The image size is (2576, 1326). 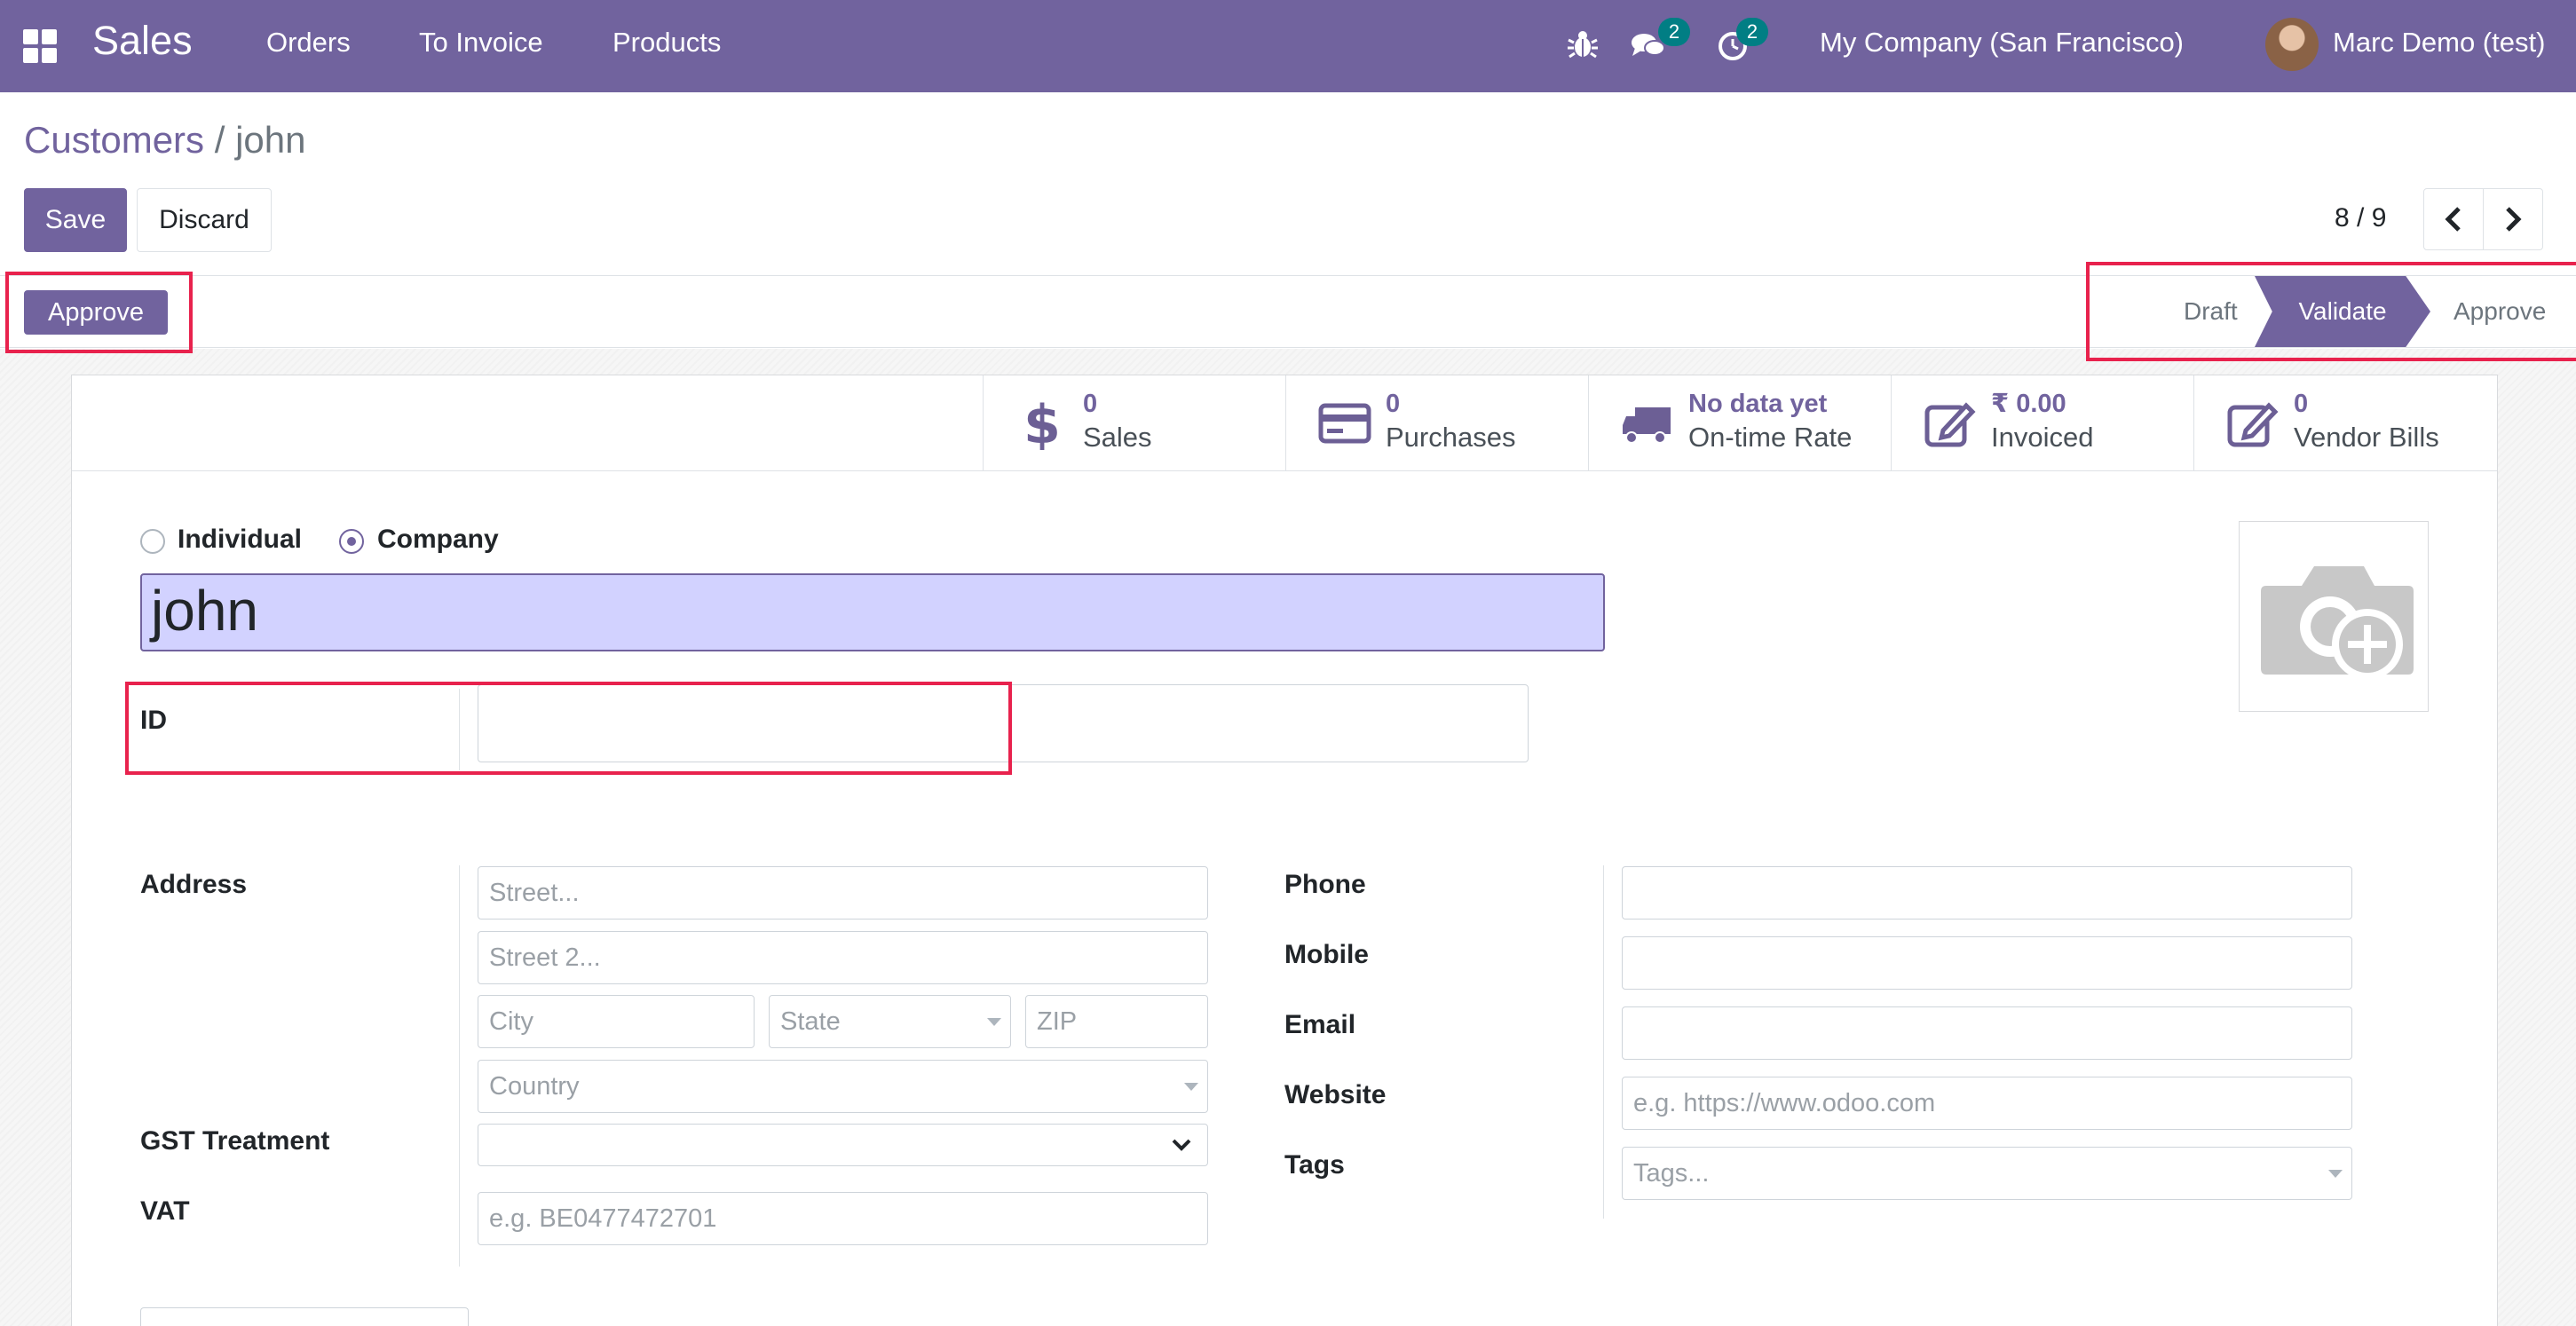 I want to click on smart-button-vendor-bills: 0 Vendor Bills, so click(x=2346, y=422).